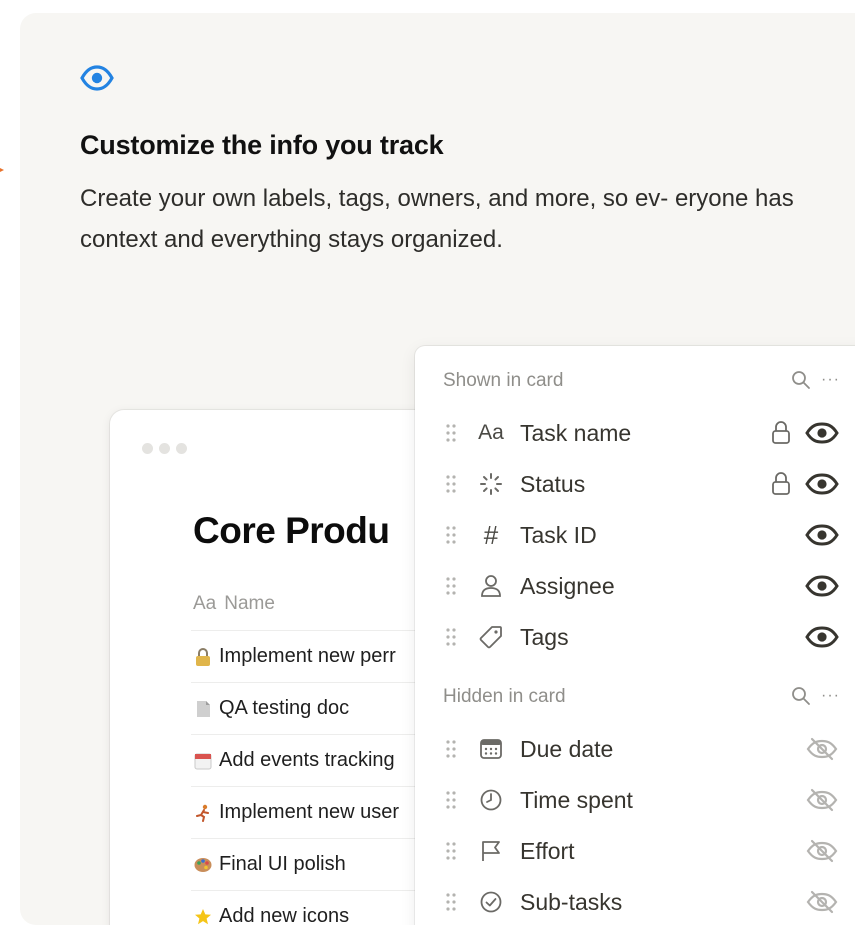  I want to click on property-label: Assignee, so click(567, 585).